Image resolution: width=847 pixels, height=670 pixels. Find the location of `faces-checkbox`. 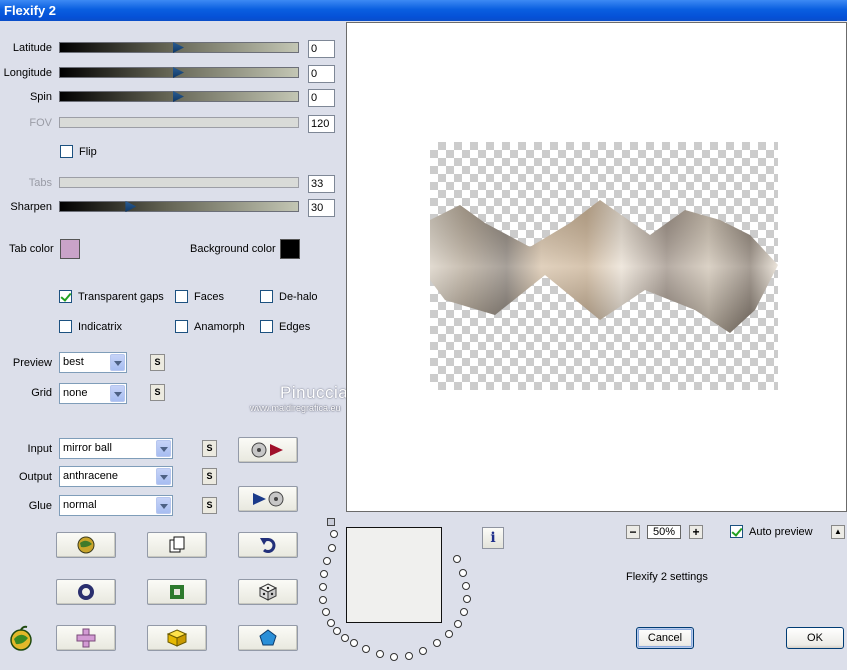

faces-checkbox is located at coordinates (181, 296).